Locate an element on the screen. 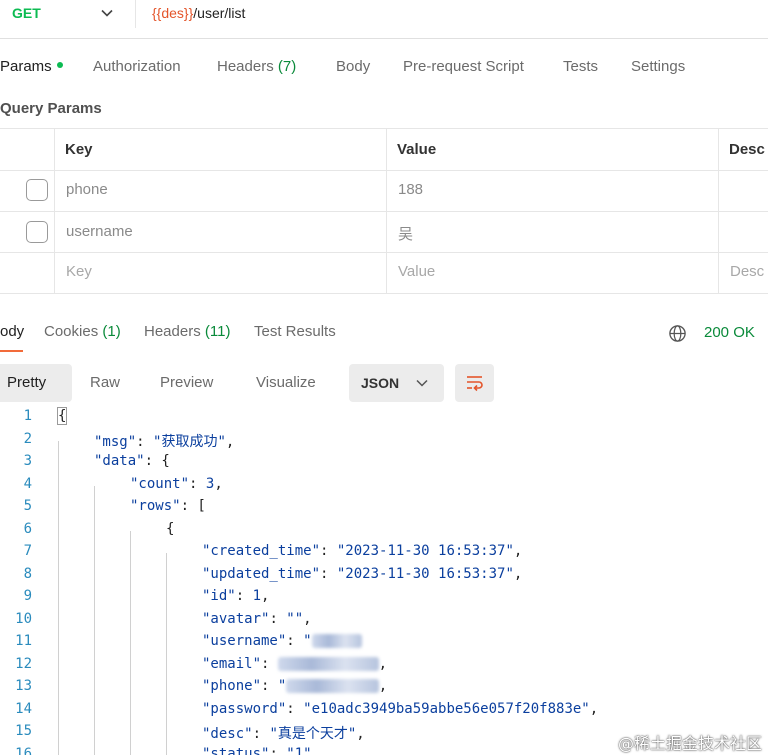 The height and width of the screenshot is (755, 768). json-value: "e10adc3949ba59abbe56e057f20f883e" is located at coordinates (446, 708).